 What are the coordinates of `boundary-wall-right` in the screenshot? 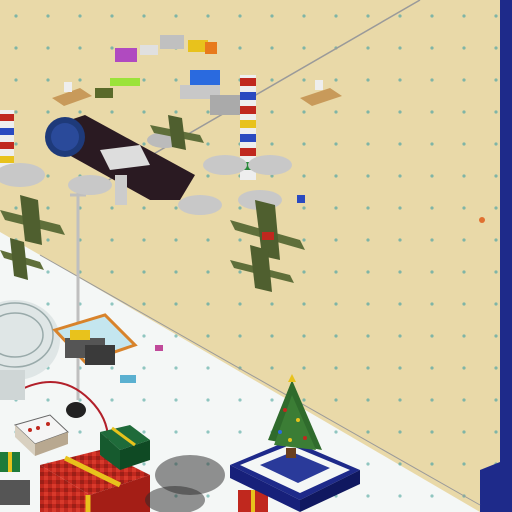 It's located at (506, 256).